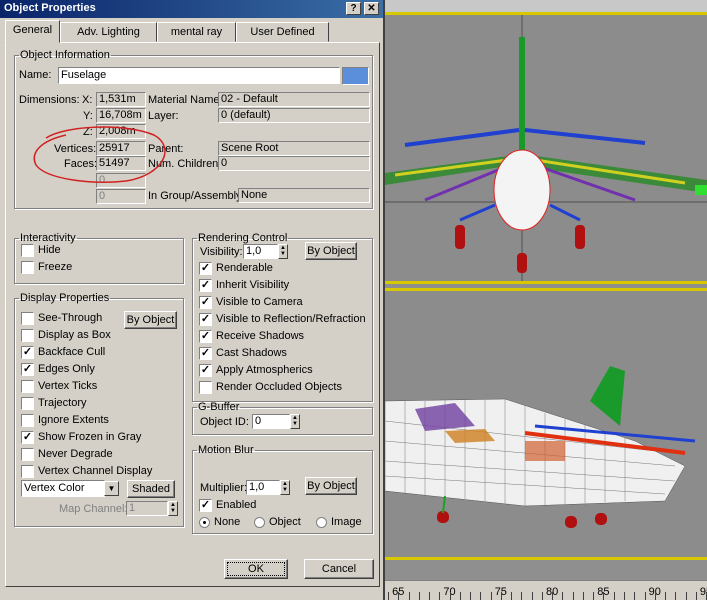 The image size is (707, 600). I want to click on rendering-control-legend: Rendering Control, so click(243, 238).